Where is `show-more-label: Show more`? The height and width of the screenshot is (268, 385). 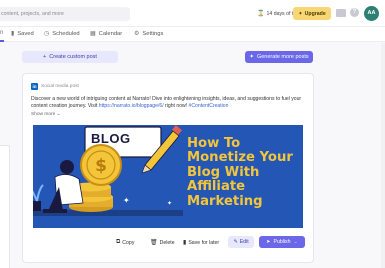
show-more-label: Show more is located at coordinates (43, 114).